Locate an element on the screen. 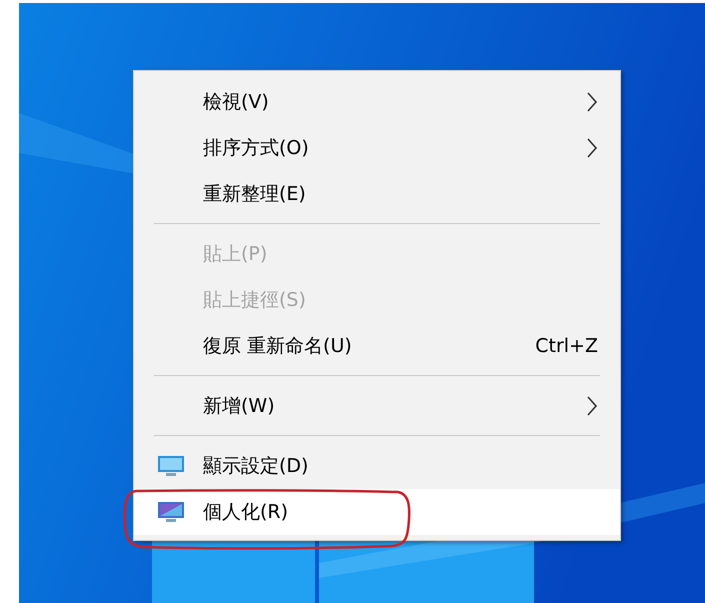 The width and height of the screenshot is (705, 603). menu-item: 重新整理(E) is located at coordinates (377, 194).